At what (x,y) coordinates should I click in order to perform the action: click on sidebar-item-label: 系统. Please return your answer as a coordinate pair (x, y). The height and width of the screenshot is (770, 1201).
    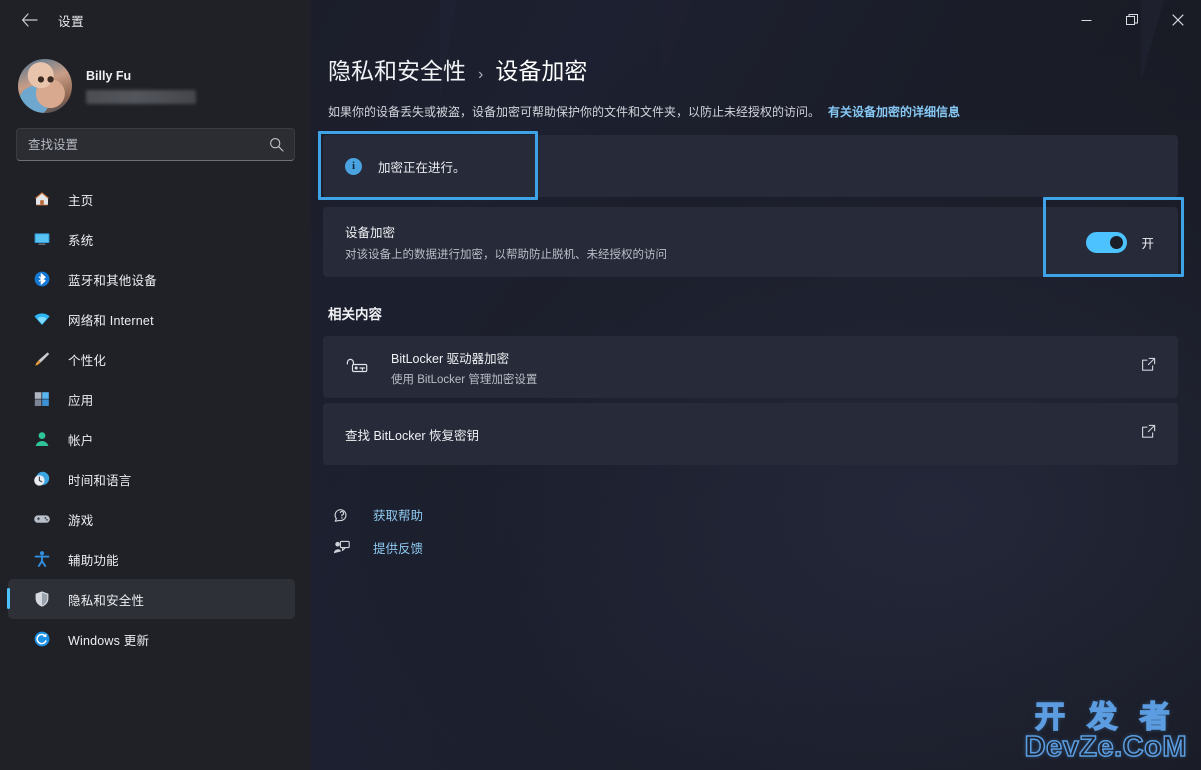
    Looking at the image, I should click on (81, 240).